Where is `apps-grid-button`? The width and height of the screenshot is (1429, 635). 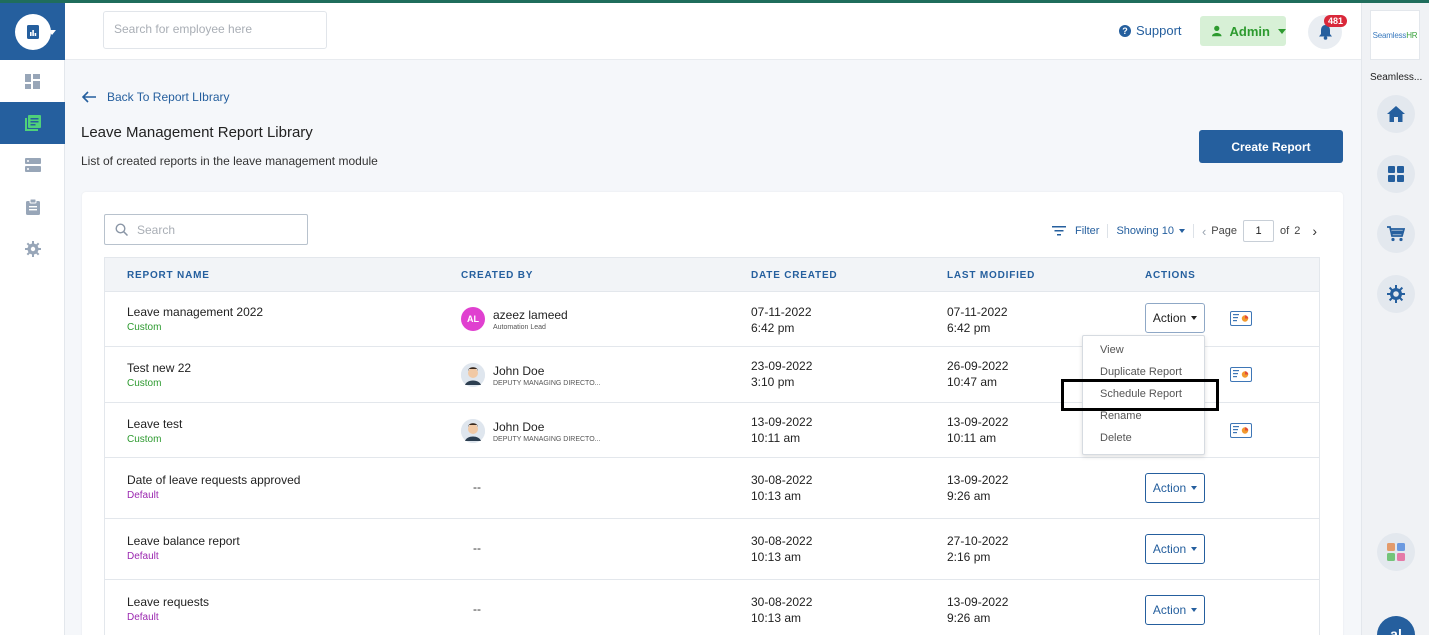 apps-grid-button is located at coordinates (1396, 174).